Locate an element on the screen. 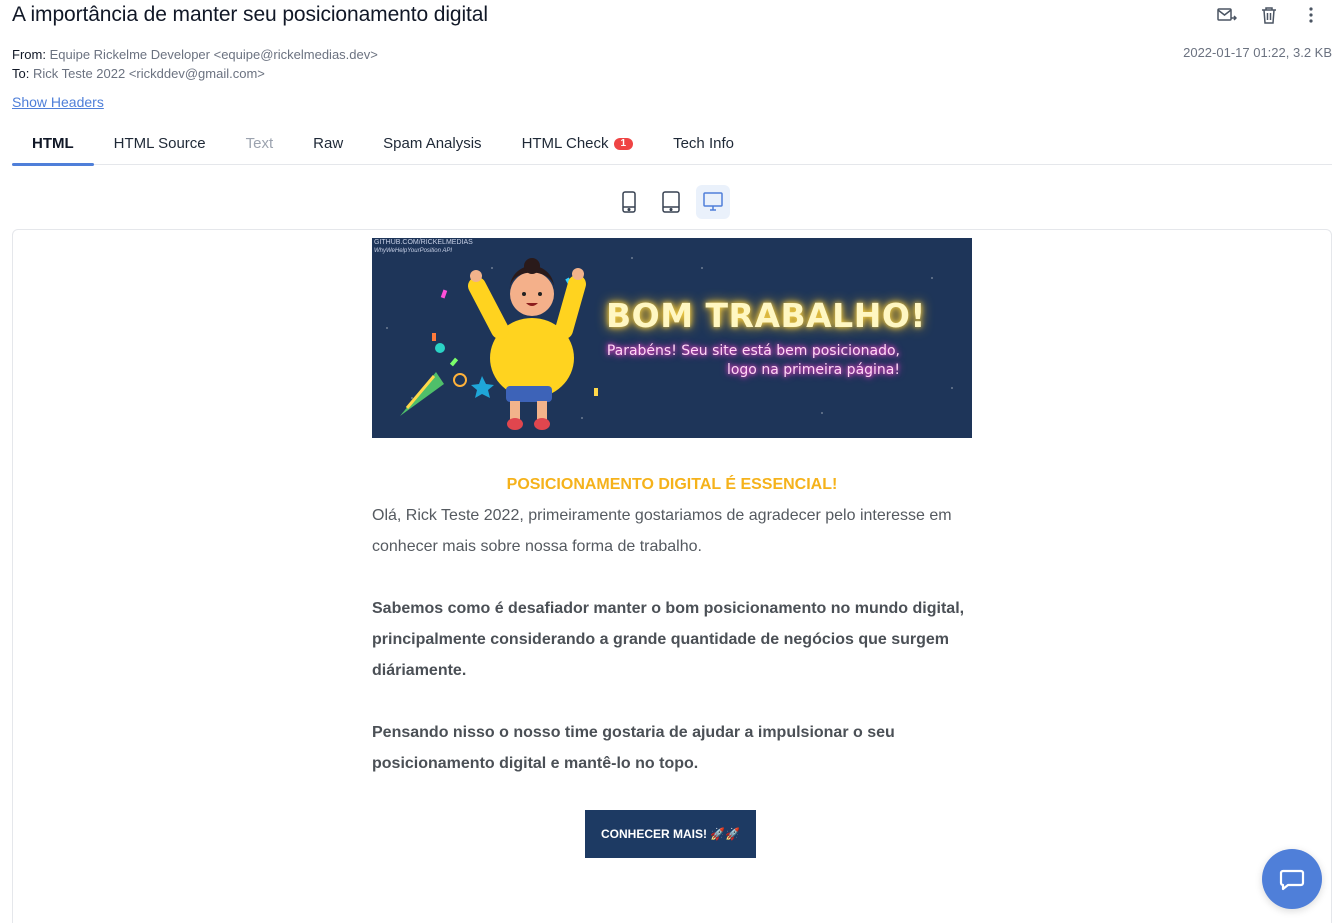 The image size is (1334, 923). to-value: Rick Teste 2022 <rickddev@gmail.com> is located at coordinates (148, 73).